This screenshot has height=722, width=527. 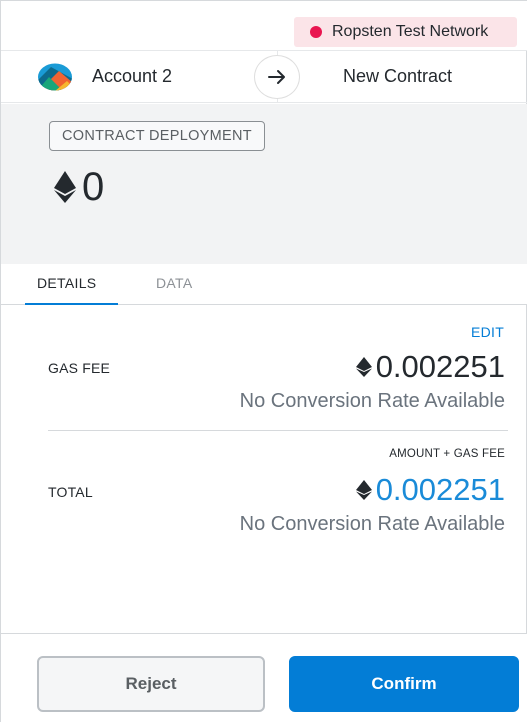 I want to click on gas-fee-amount: 0.002251, so click(x=430, y=366).